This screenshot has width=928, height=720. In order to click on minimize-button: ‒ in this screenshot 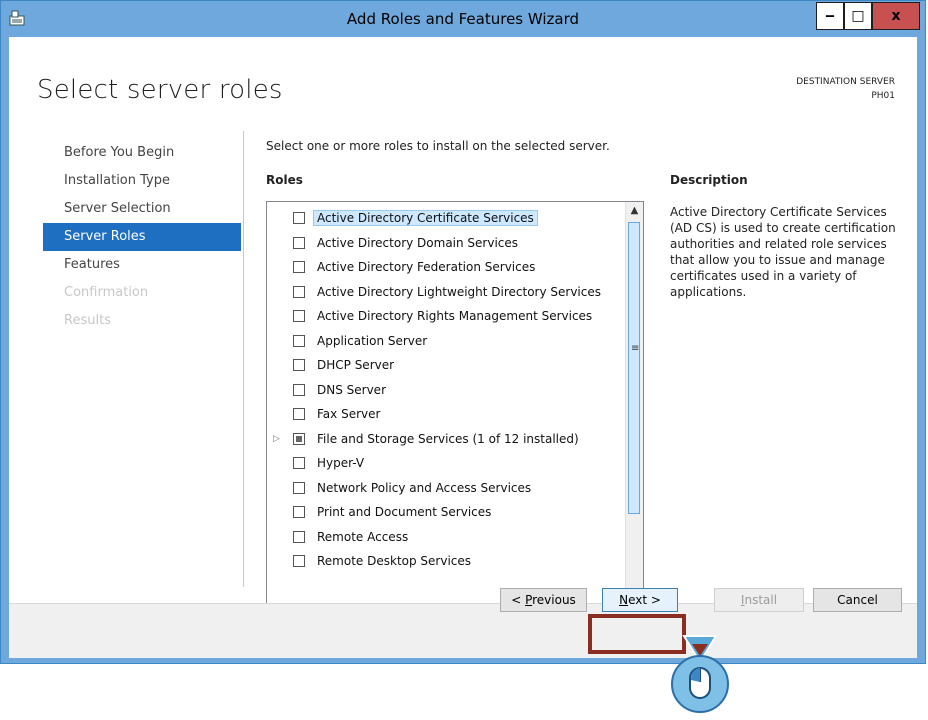, I will do `click(830, 16)`.